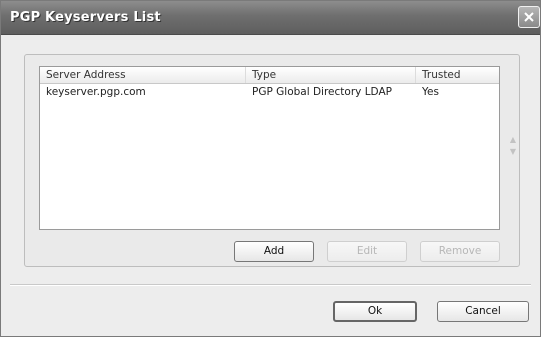 Image resolution: width=541 pixels, height=337 pixels. Describe the element at coordinates (96, 92) in the screenshot. I see `server-address-cell: keyserver.pgp.com` at that location.